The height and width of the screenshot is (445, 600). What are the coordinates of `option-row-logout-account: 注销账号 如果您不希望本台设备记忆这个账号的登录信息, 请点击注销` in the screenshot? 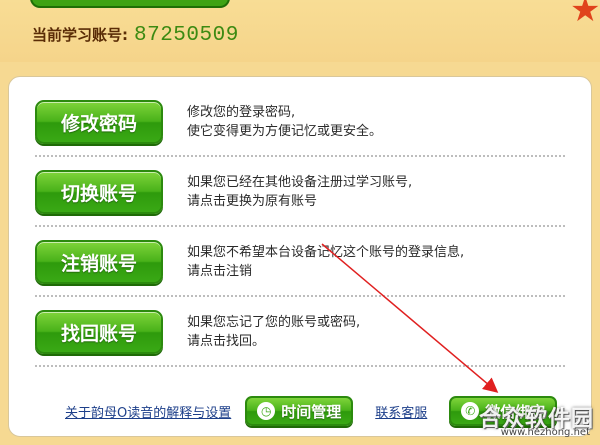 It's located at (300, 262).